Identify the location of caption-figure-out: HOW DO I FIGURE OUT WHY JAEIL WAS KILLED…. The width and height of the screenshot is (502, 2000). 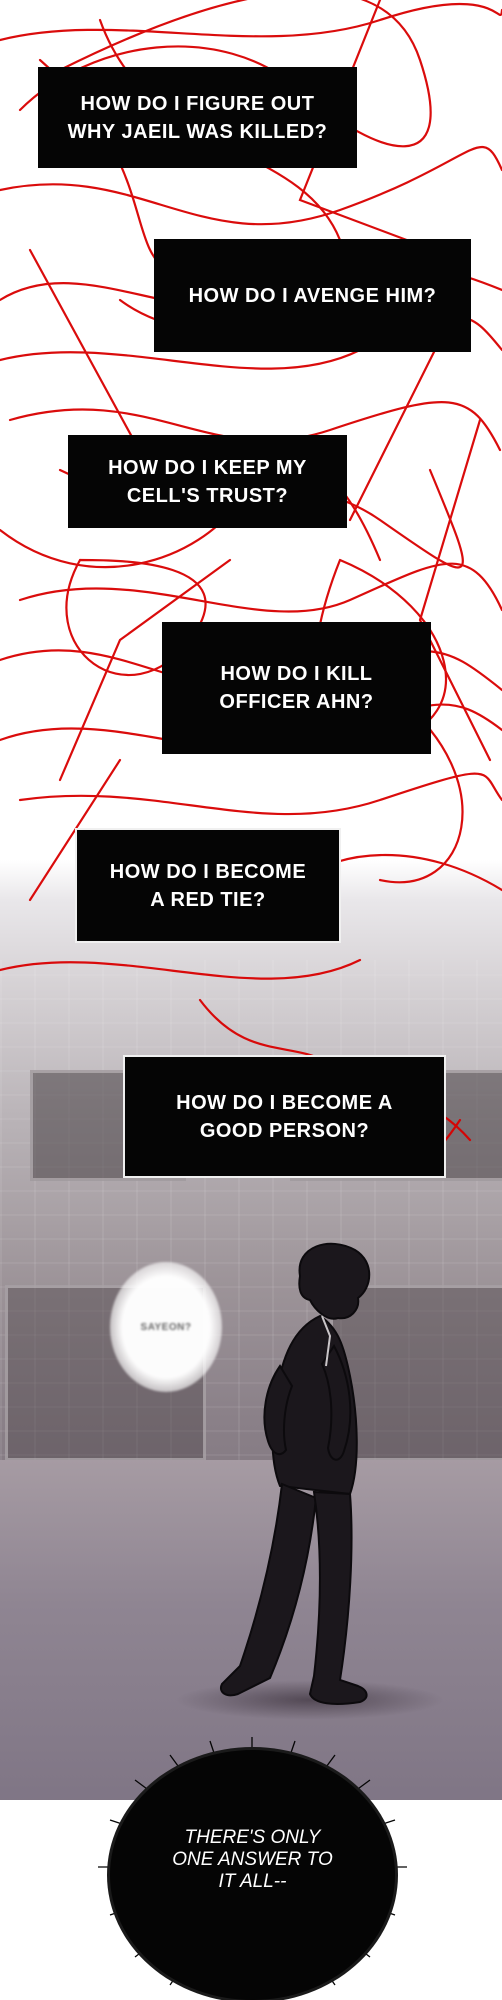
(197, 117).